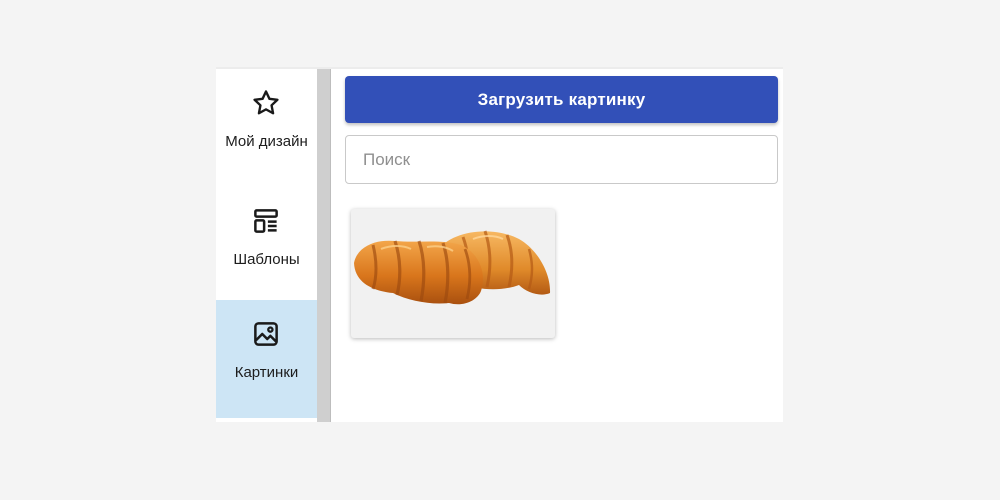  Describe the element at coordinates (266, 359) in the screenshot. I see `sidebar-item-images: Картинки` at that location.